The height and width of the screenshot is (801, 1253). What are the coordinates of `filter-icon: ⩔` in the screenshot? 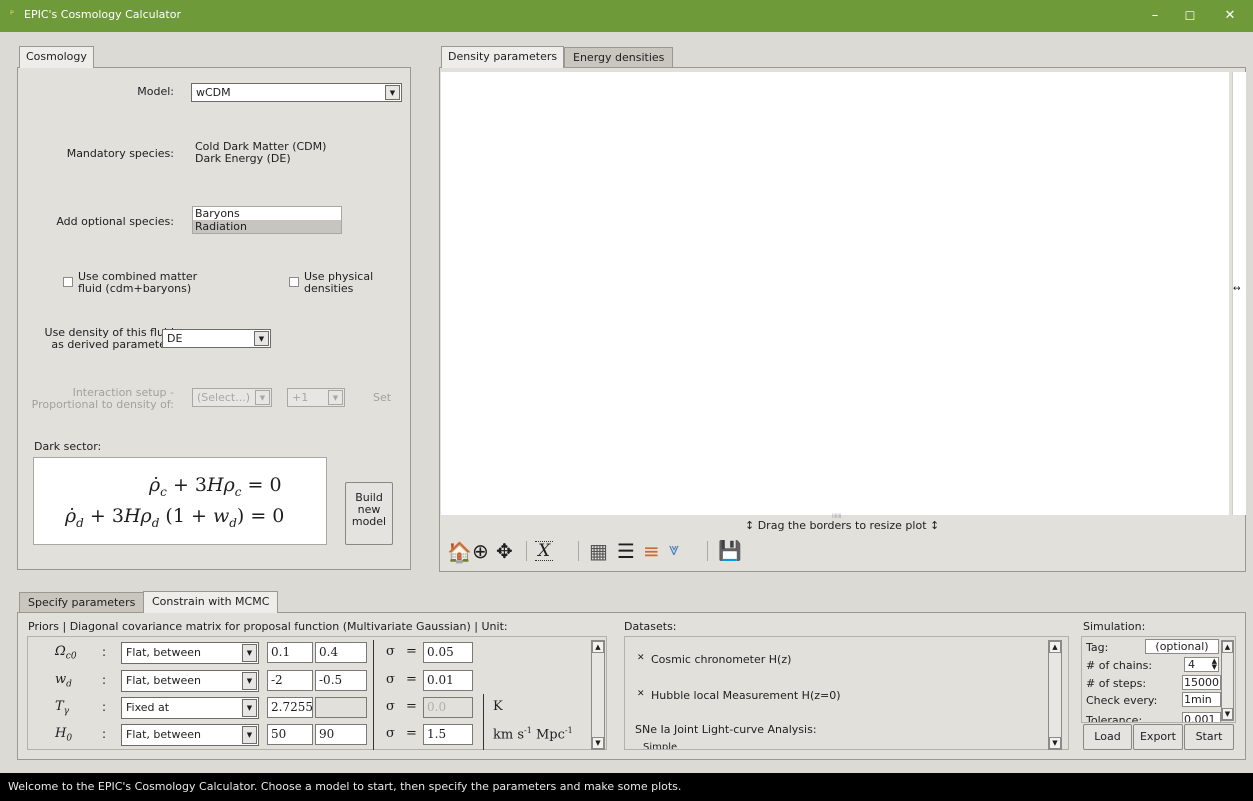 It's located at (674, 549).